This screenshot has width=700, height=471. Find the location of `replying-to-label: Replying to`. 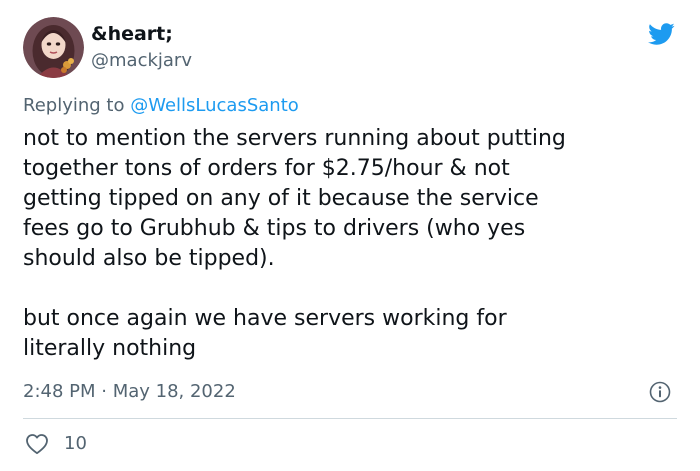

replying-to-label: Replying to is located at coordinates (77, 105).